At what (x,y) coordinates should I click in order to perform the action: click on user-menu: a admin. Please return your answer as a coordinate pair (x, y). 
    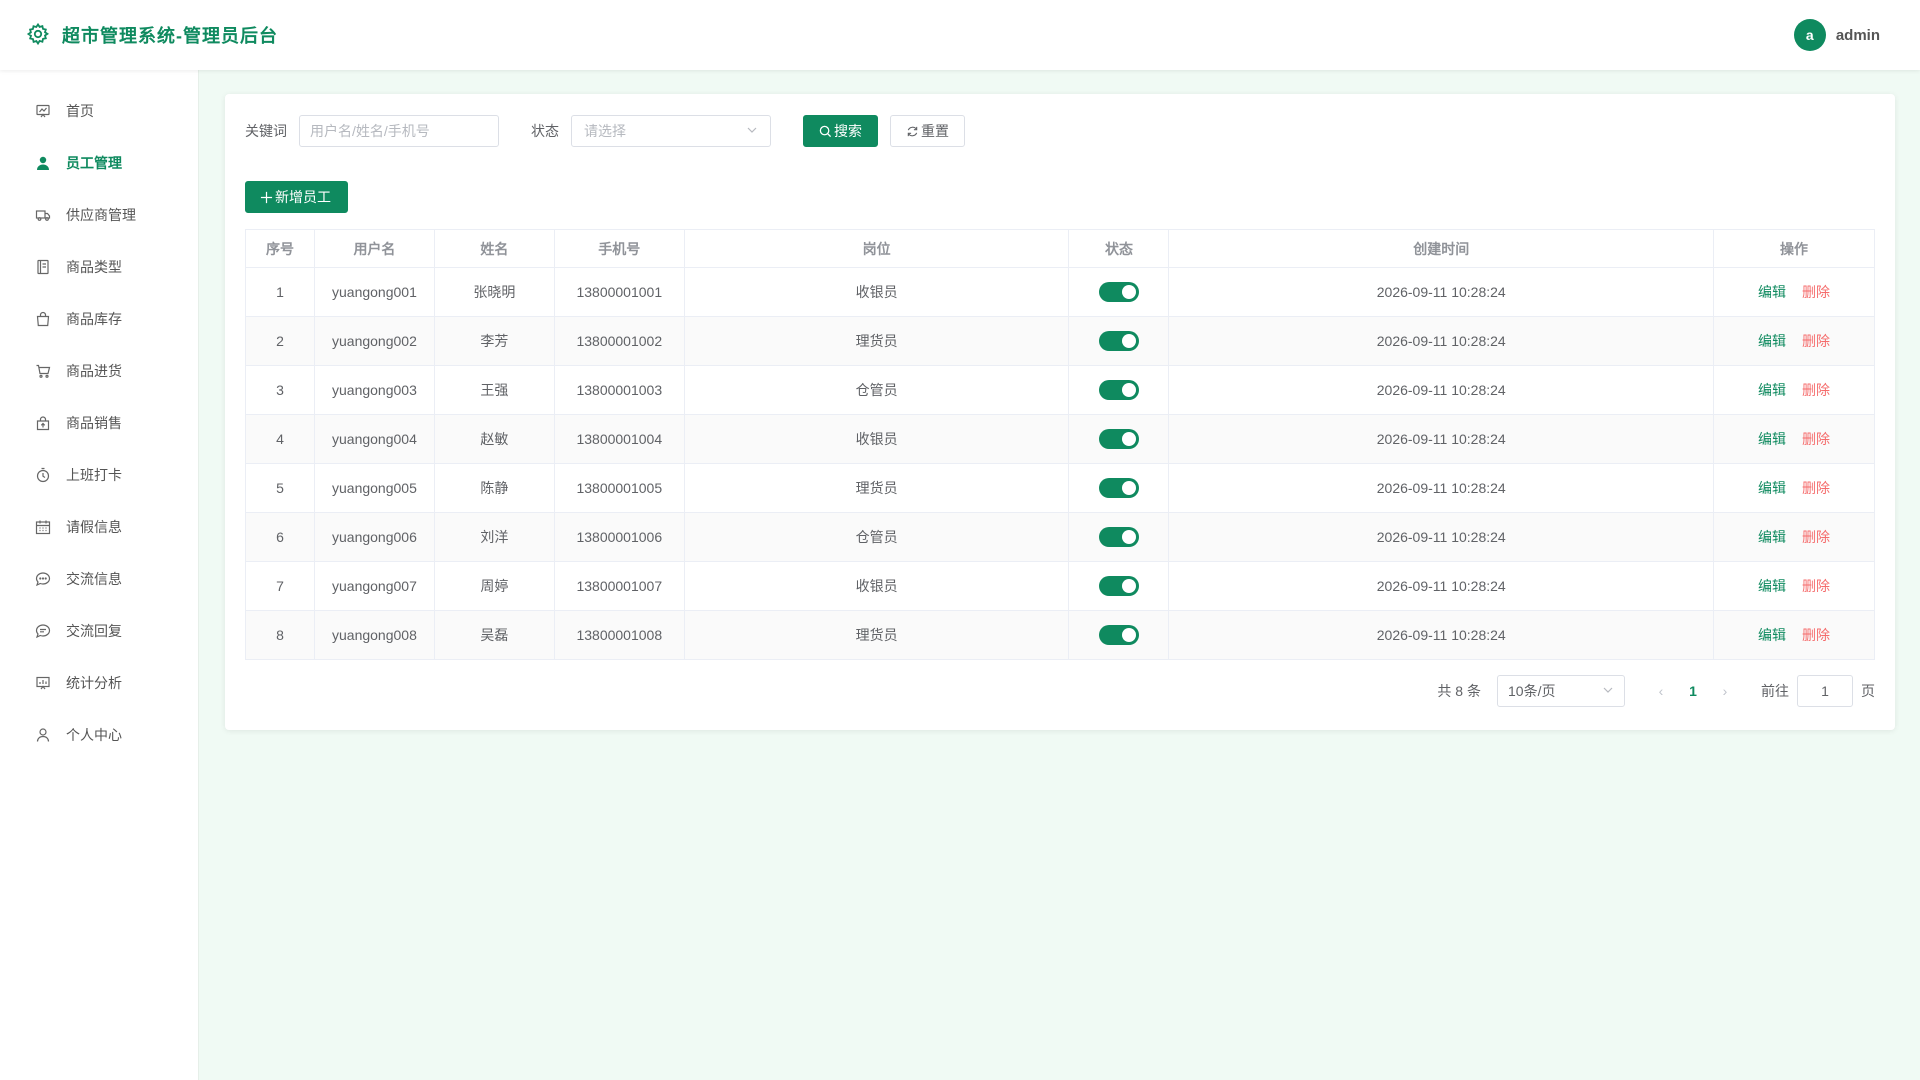
    Looking at the image, I should click on (1836, 35).